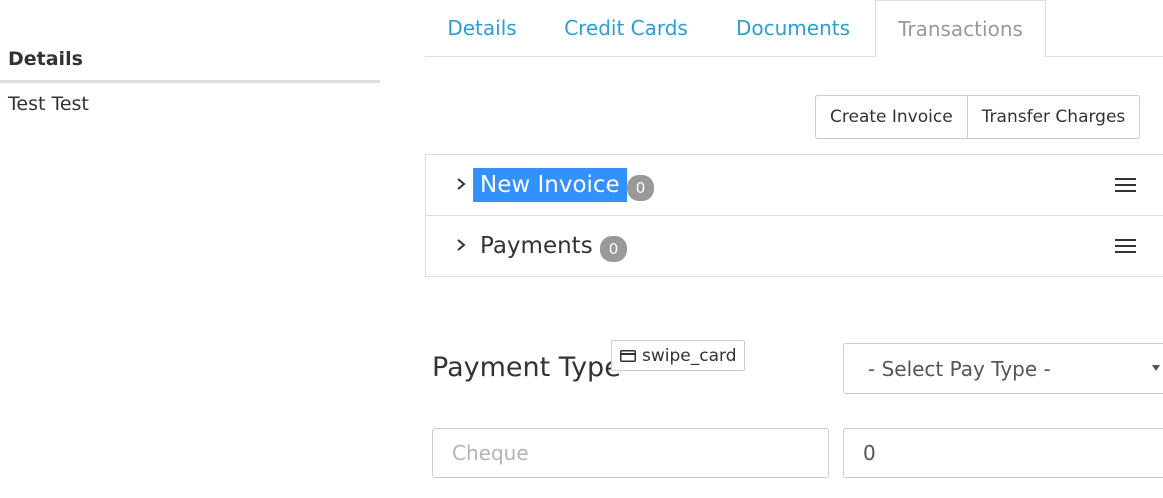 This screenshot has width=1163, height=498. I want to click on details-heading: Details, so click(45, 59).